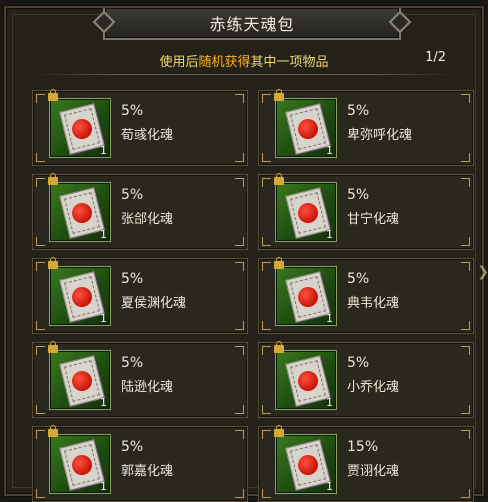  Describe the element at coordinates (147, 219) in the screenshot. I see `item-name: 张郃化魂` at that location.